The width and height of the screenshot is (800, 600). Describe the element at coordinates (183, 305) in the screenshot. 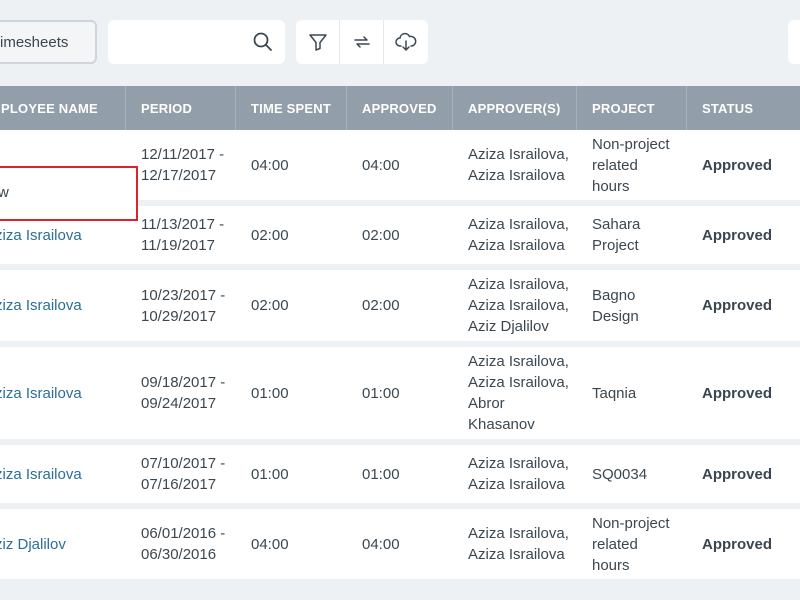

I see `period: 10/23/2017 -10/29/2017` at that location.